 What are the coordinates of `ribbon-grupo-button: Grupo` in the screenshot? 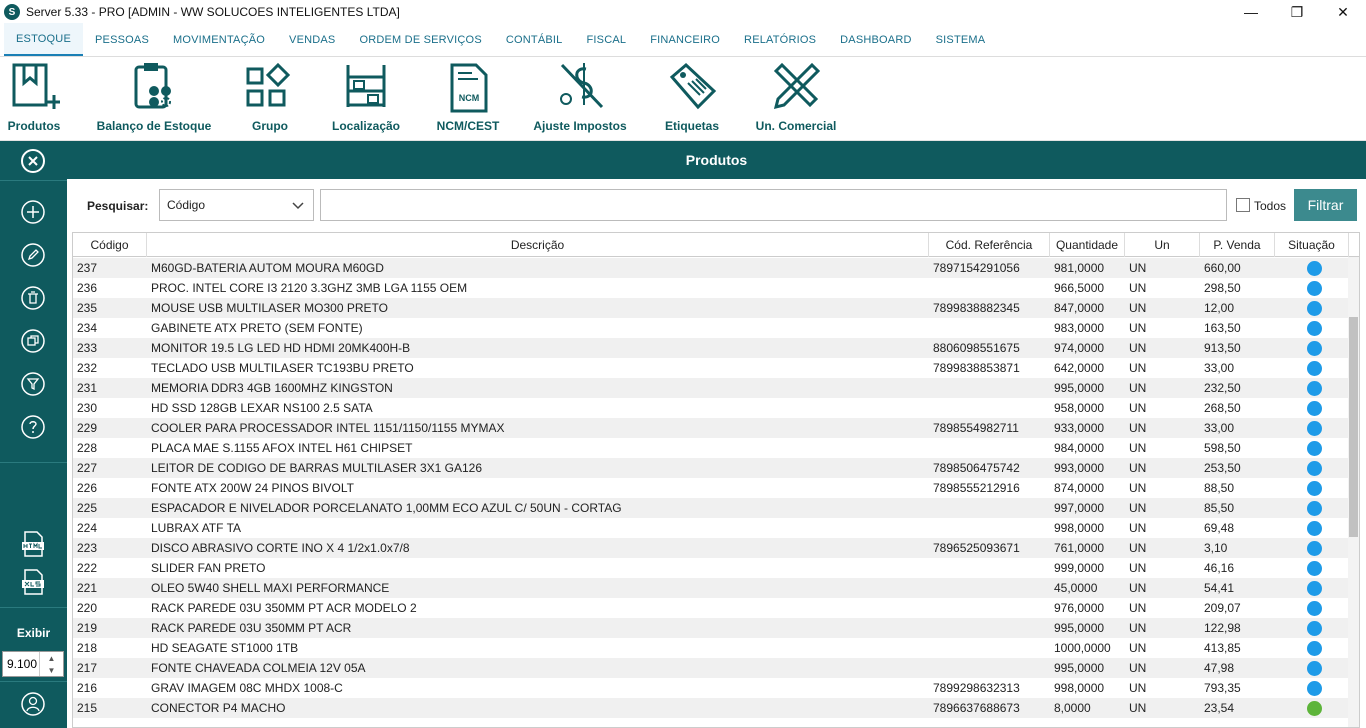 It's located at (270, 99).